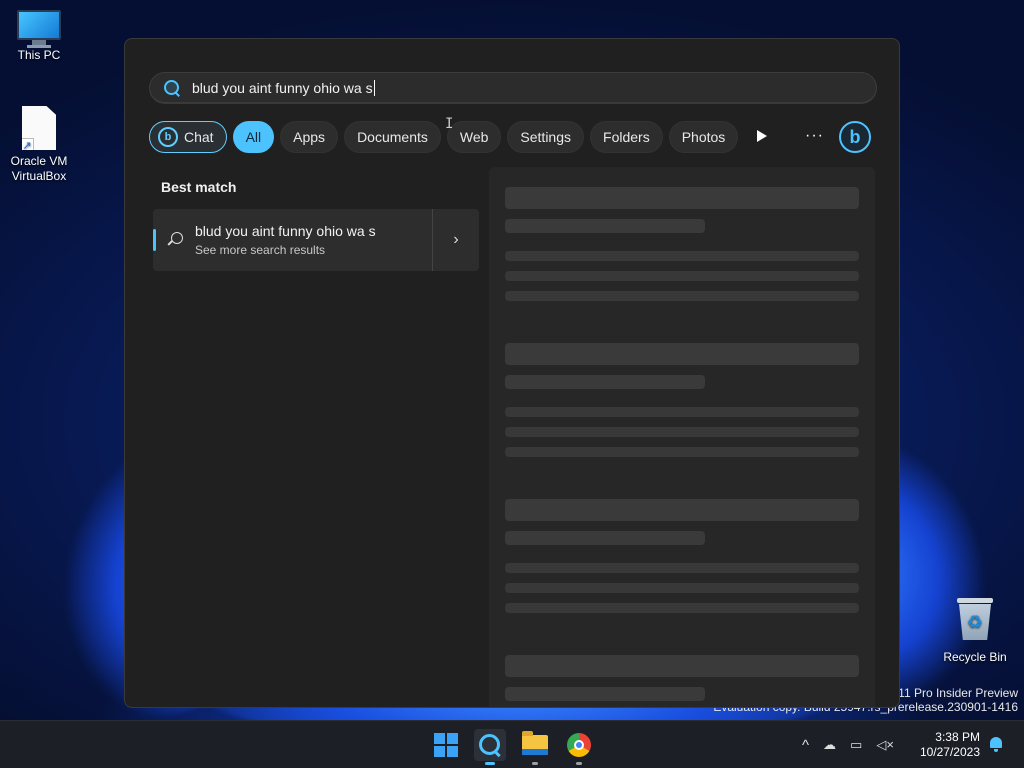 The width and height of the screenshot is (1024, 768). Describe the element at coordinates (949, 752) in the screenshot. I see `clock-date: 10/27/2023` at that location.